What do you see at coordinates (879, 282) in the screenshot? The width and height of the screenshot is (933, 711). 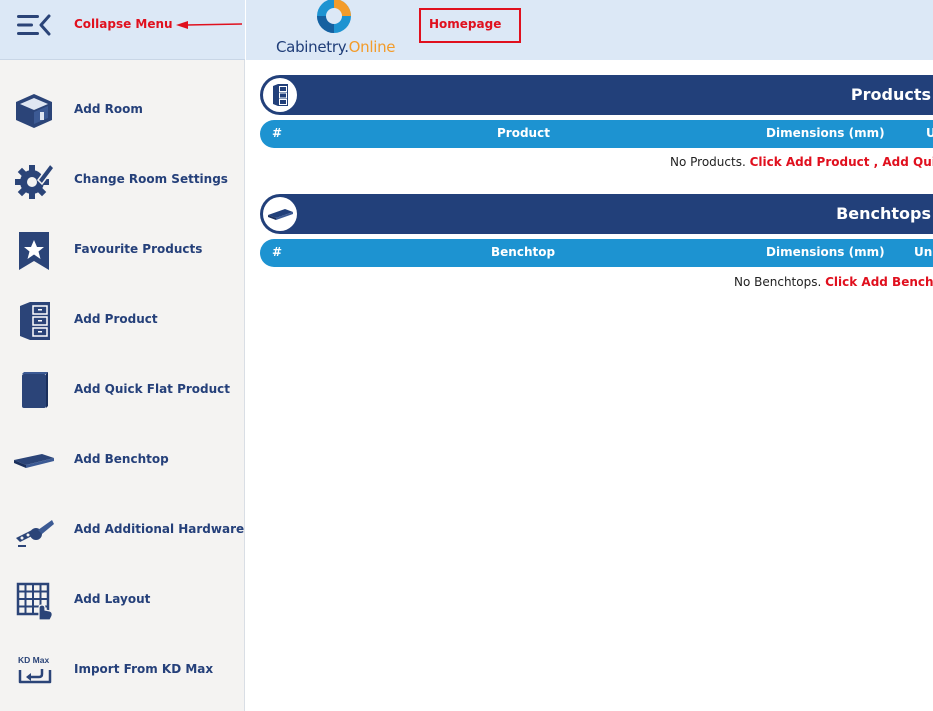 I see `benchtops-add-link: Click Add BenchT` at bounding box center [879, 282].